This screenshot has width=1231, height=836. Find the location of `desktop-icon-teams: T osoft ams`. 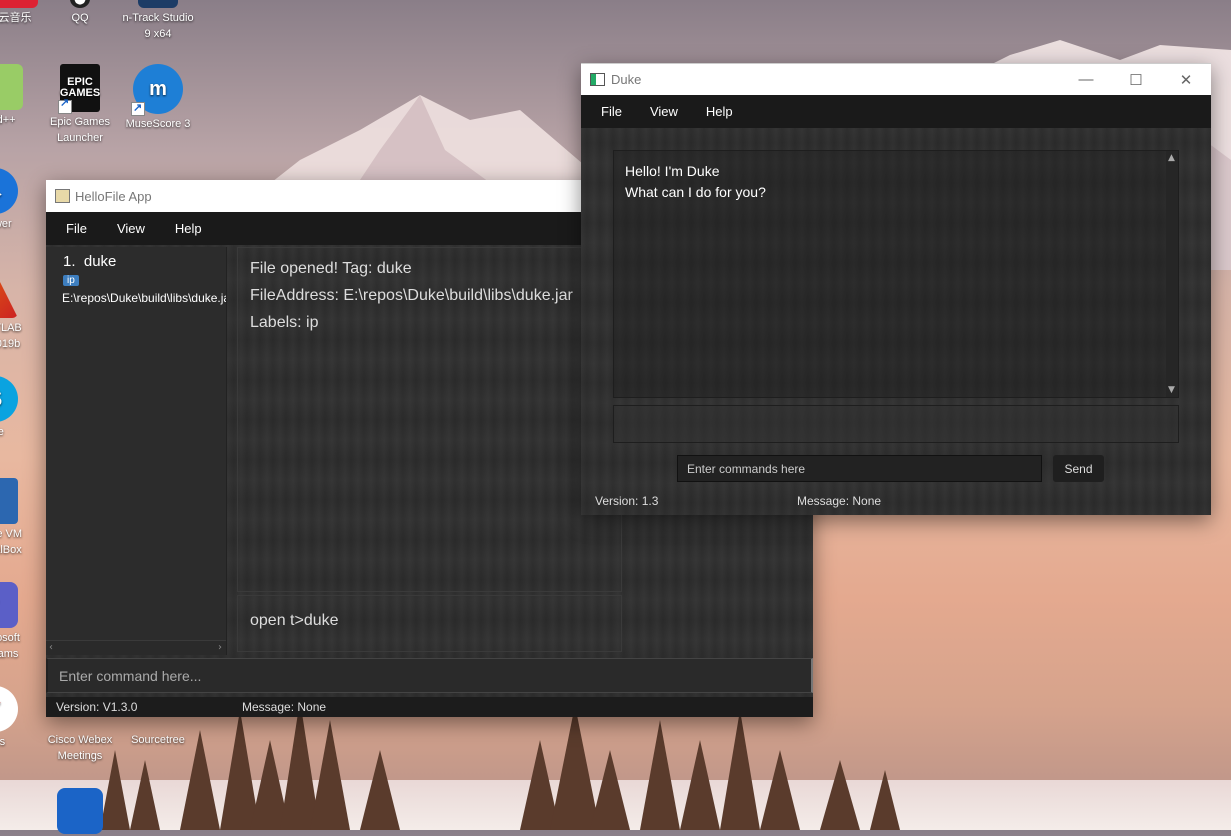

desktop-icon-teams: T osoft ams is located at coordinates (17, 622).